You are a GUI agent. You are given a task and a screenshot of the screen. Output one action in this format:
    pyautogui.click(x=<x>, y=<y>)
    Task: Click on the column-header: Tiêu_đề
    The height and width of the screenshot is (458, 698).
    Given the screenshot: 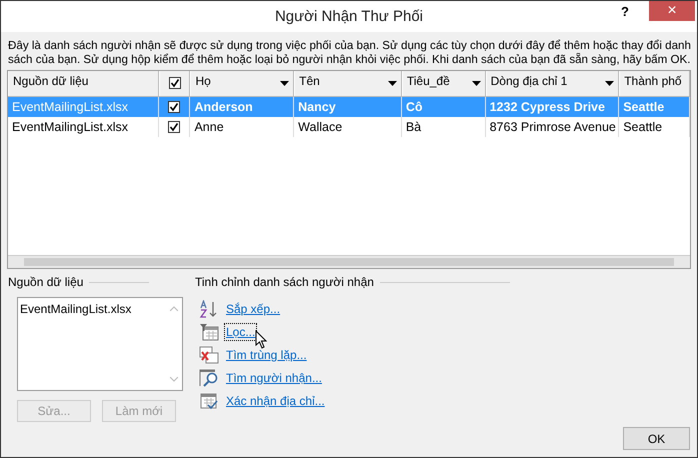 What is the action you would take?
    pyautogui.click(x=444, y=83)
    